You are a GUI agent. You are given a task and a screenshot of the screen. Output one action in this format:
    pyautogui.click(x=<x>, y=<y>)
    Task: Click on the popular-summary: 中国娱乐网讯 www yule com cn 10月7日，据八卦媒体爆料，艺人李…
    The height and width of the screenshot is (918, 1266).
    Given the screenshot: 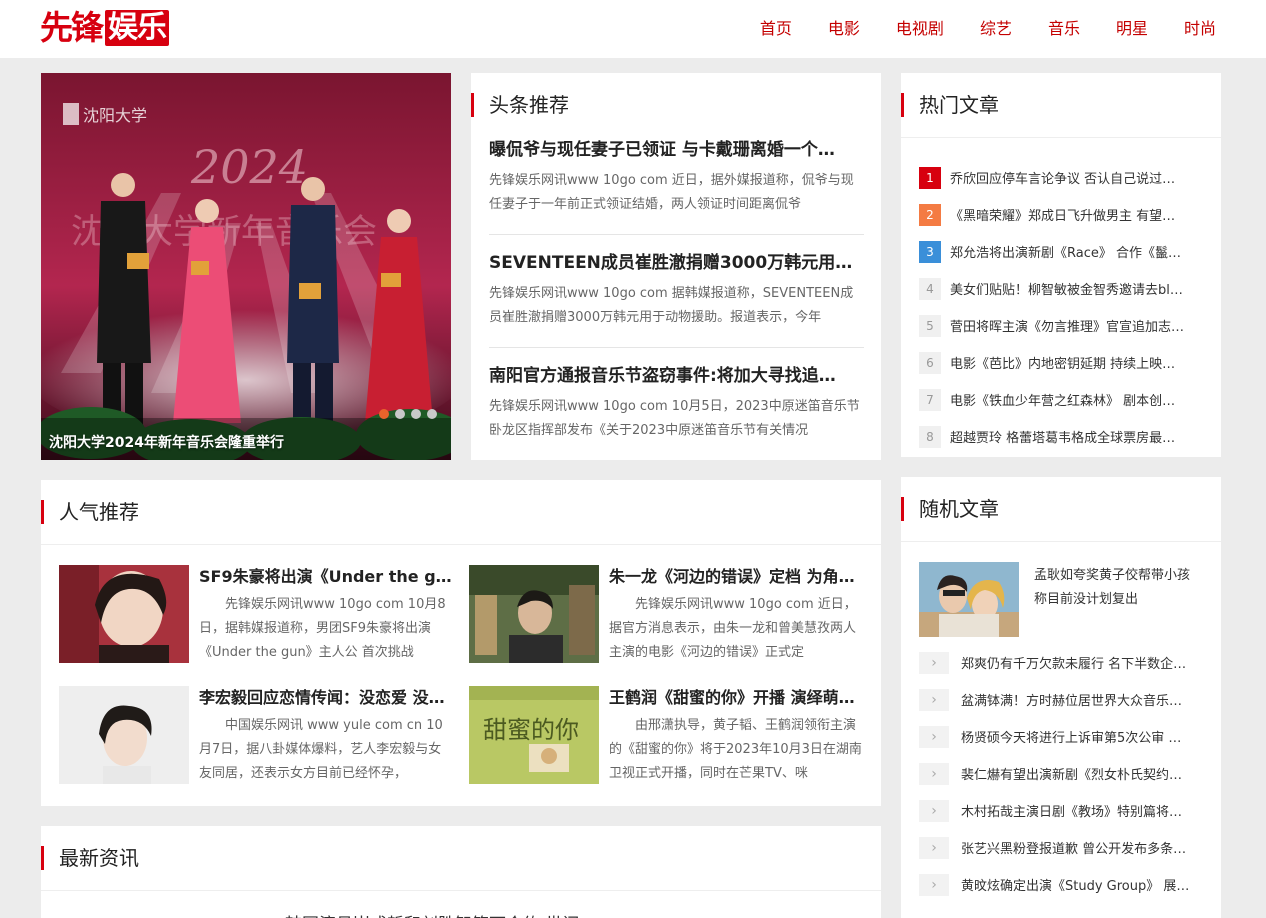 What is the action you would take?
    pyautogui.click(x=321, y=749)
    